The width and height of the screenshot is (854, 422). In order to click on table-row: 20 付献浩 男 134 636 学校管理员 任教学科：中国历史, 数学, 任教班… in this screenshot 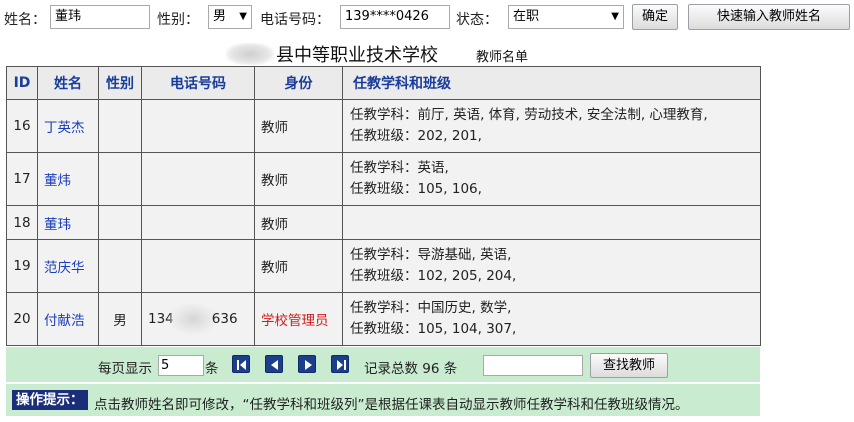, I will do `click(383, 319)`.